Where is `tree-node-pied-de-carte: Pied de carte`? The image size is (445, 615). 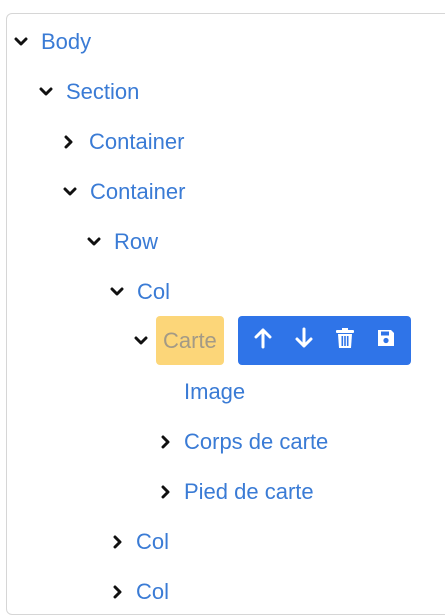
tree-node-pied-de-carte: Pied de carte is located at coordinates (236, 492).